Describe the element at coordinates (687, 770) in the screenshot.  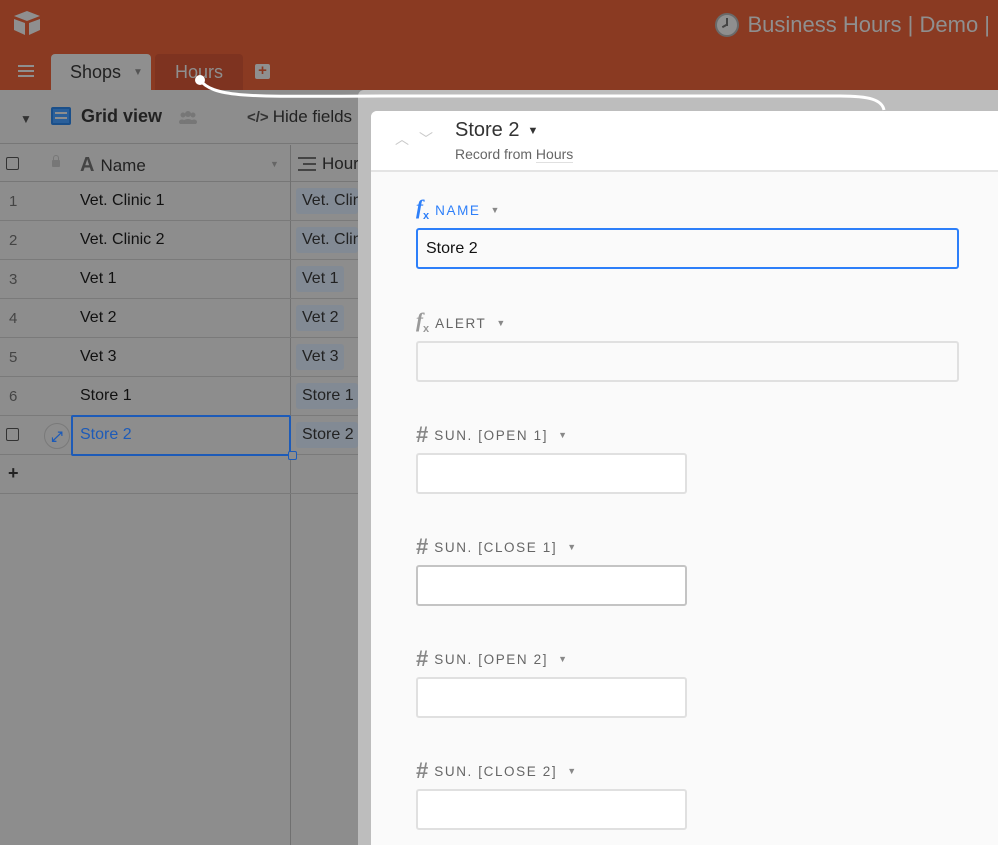
I see `field-label: # SUN. [CLOSE 2] ▼` at that location.